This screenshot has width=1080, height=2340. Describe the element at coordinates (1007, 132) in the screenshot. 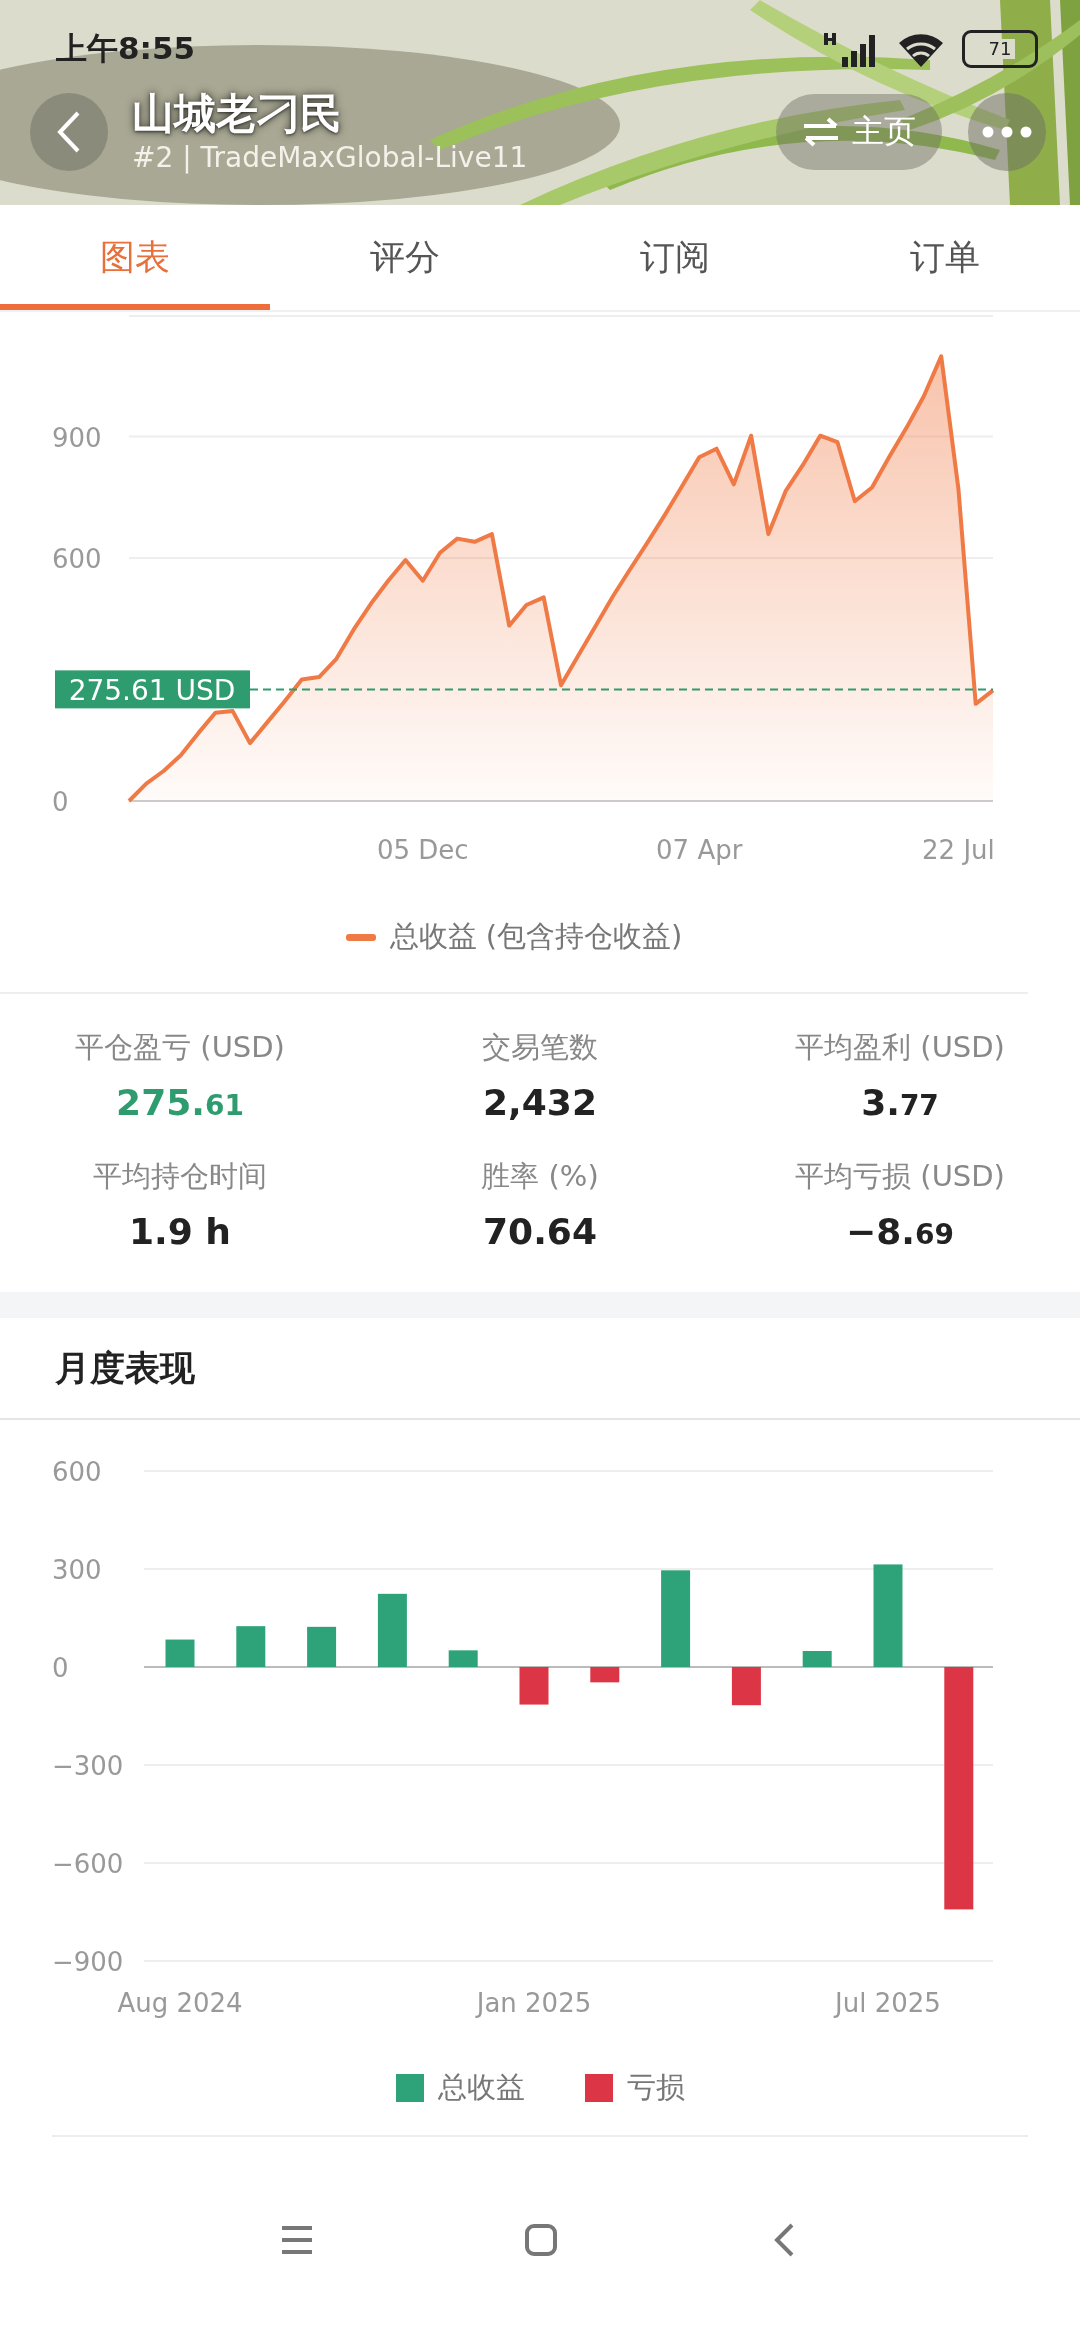

I see `more-icon` at that location.